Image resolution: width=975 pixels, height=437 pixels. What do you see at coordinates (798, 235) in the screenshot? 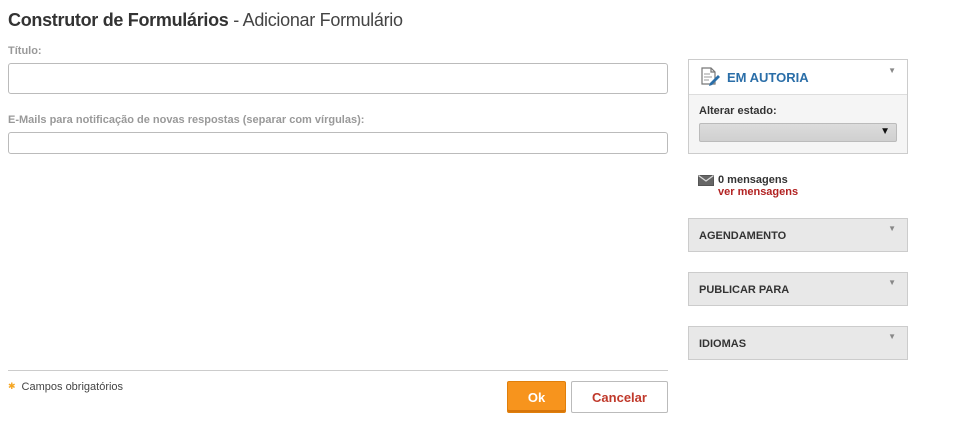
I see `panel-scheduling: AGENDAMENTO ▼` at bounding box center [798, 235].